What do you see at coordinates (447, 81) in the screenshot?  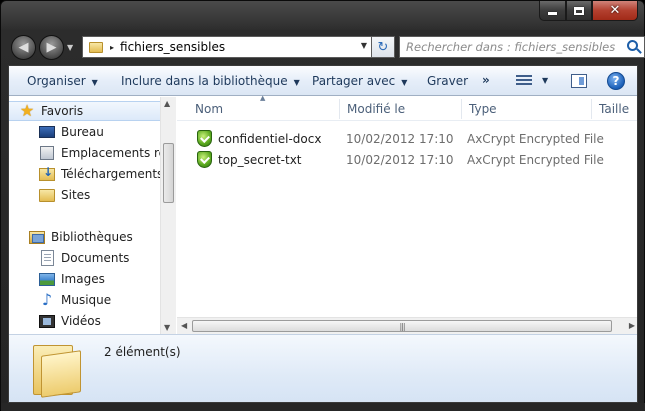 I see `burn-button: Graver` at bounding box center [447, 81].